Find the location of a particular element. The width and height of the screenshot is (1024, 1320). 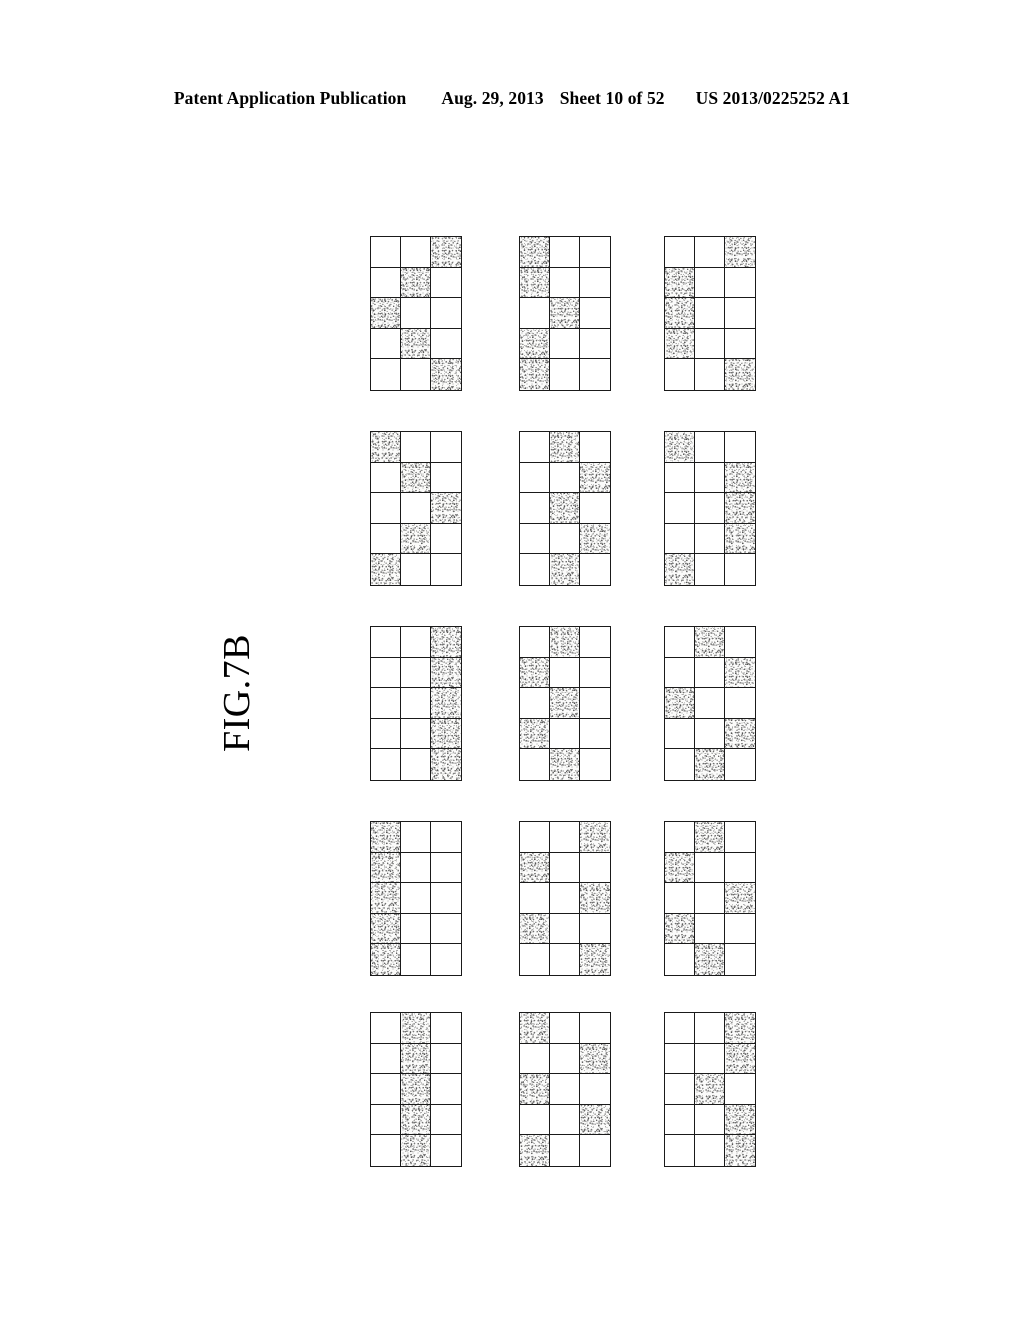

cell-p10-r5c2 is located at coordinates (565, 374).